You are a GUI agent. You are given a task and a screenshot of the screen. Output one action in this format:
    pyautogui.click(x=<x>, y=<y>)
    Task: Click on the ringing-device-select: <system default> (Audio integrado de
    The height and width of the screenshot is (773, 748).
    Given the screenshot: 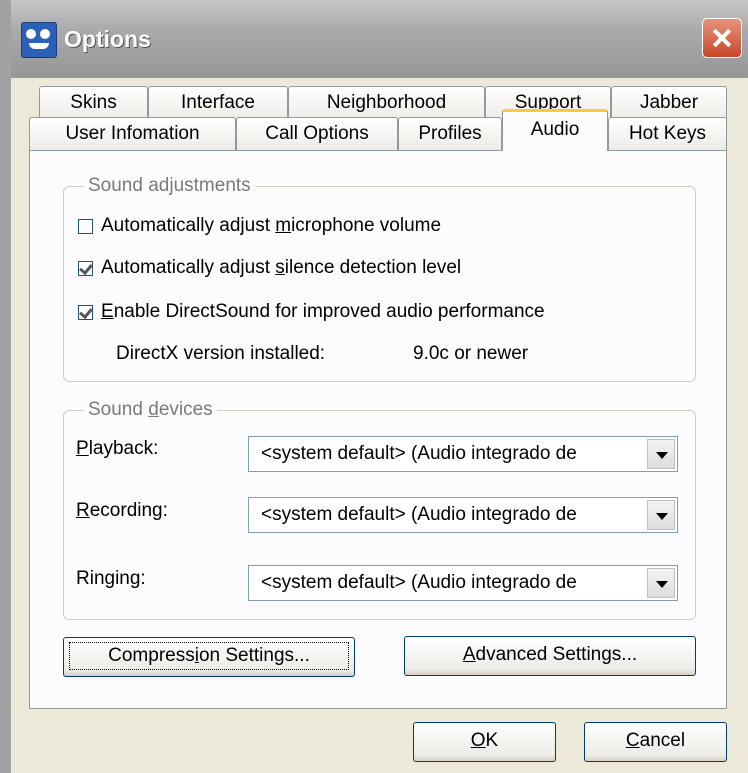 What is the action you would take?
    pyautogui.click(x=463, y=583)
    